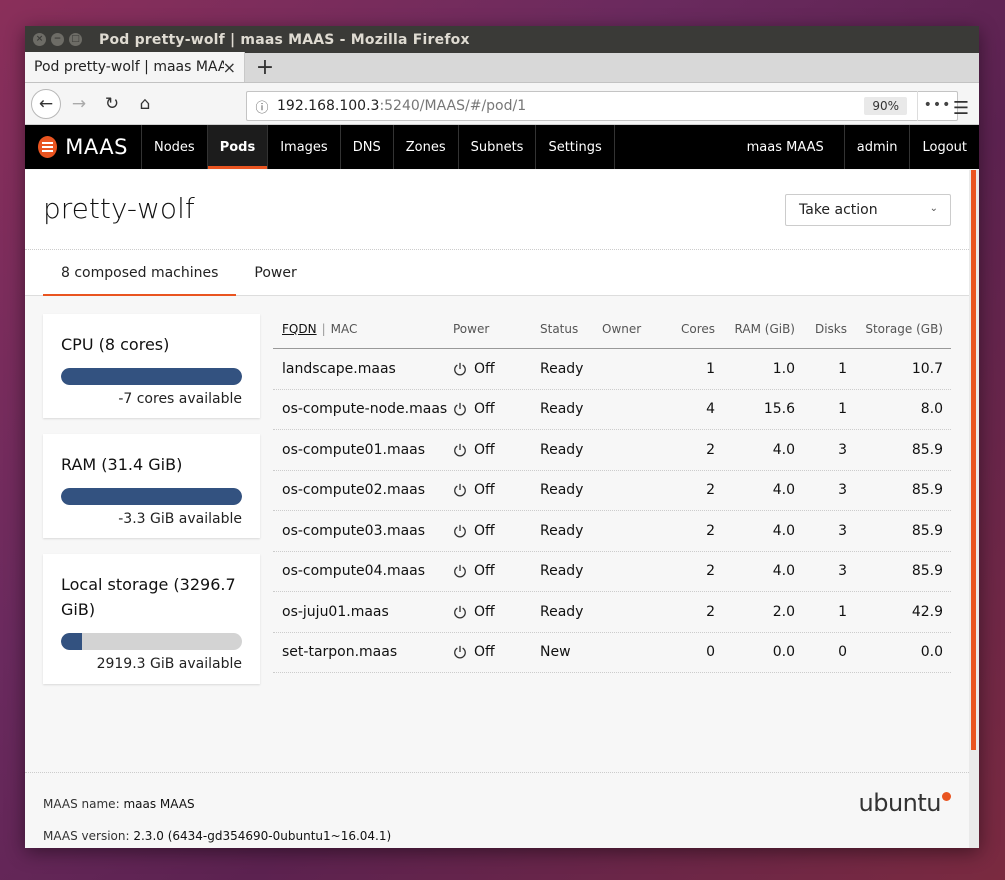  I want to click on site-info-icon: ⓘ, so click(262, 106).